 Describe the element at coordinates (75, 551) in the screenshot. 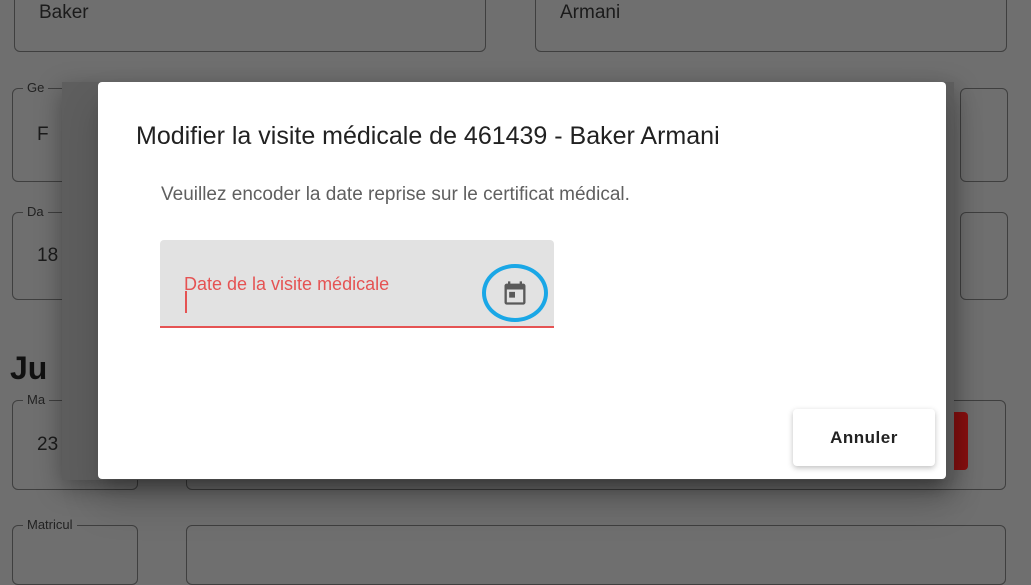

I see `matricule-field: Matricul` at that location.